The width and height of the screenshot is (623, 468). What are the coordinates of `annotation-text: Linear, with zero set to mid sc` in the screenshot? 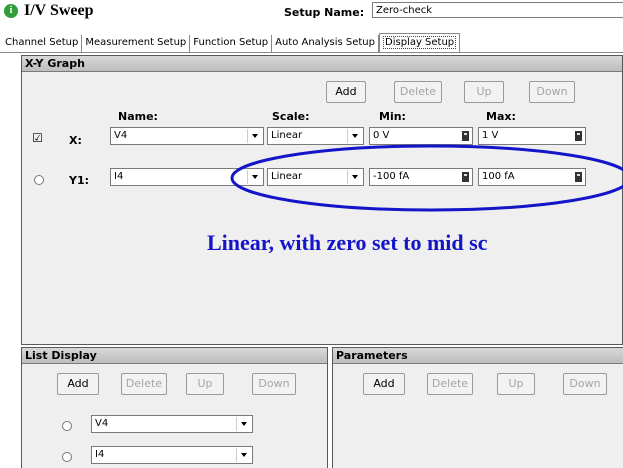 It's located at (347, 242).